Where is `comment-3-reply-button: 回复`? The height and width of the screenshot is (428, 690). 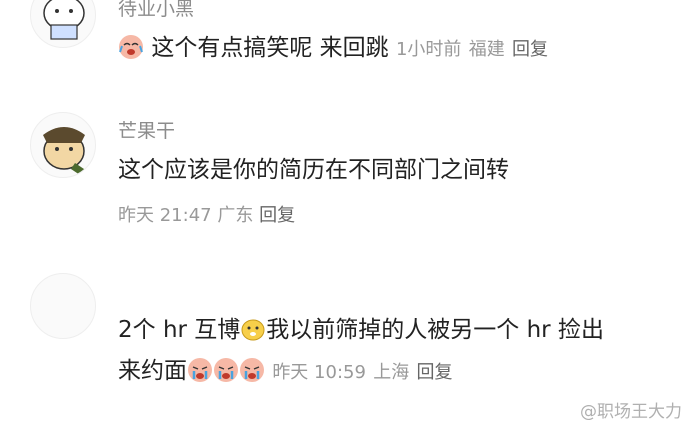
comment-3-reply-button: 回复 is located at coordinates (435, 372).